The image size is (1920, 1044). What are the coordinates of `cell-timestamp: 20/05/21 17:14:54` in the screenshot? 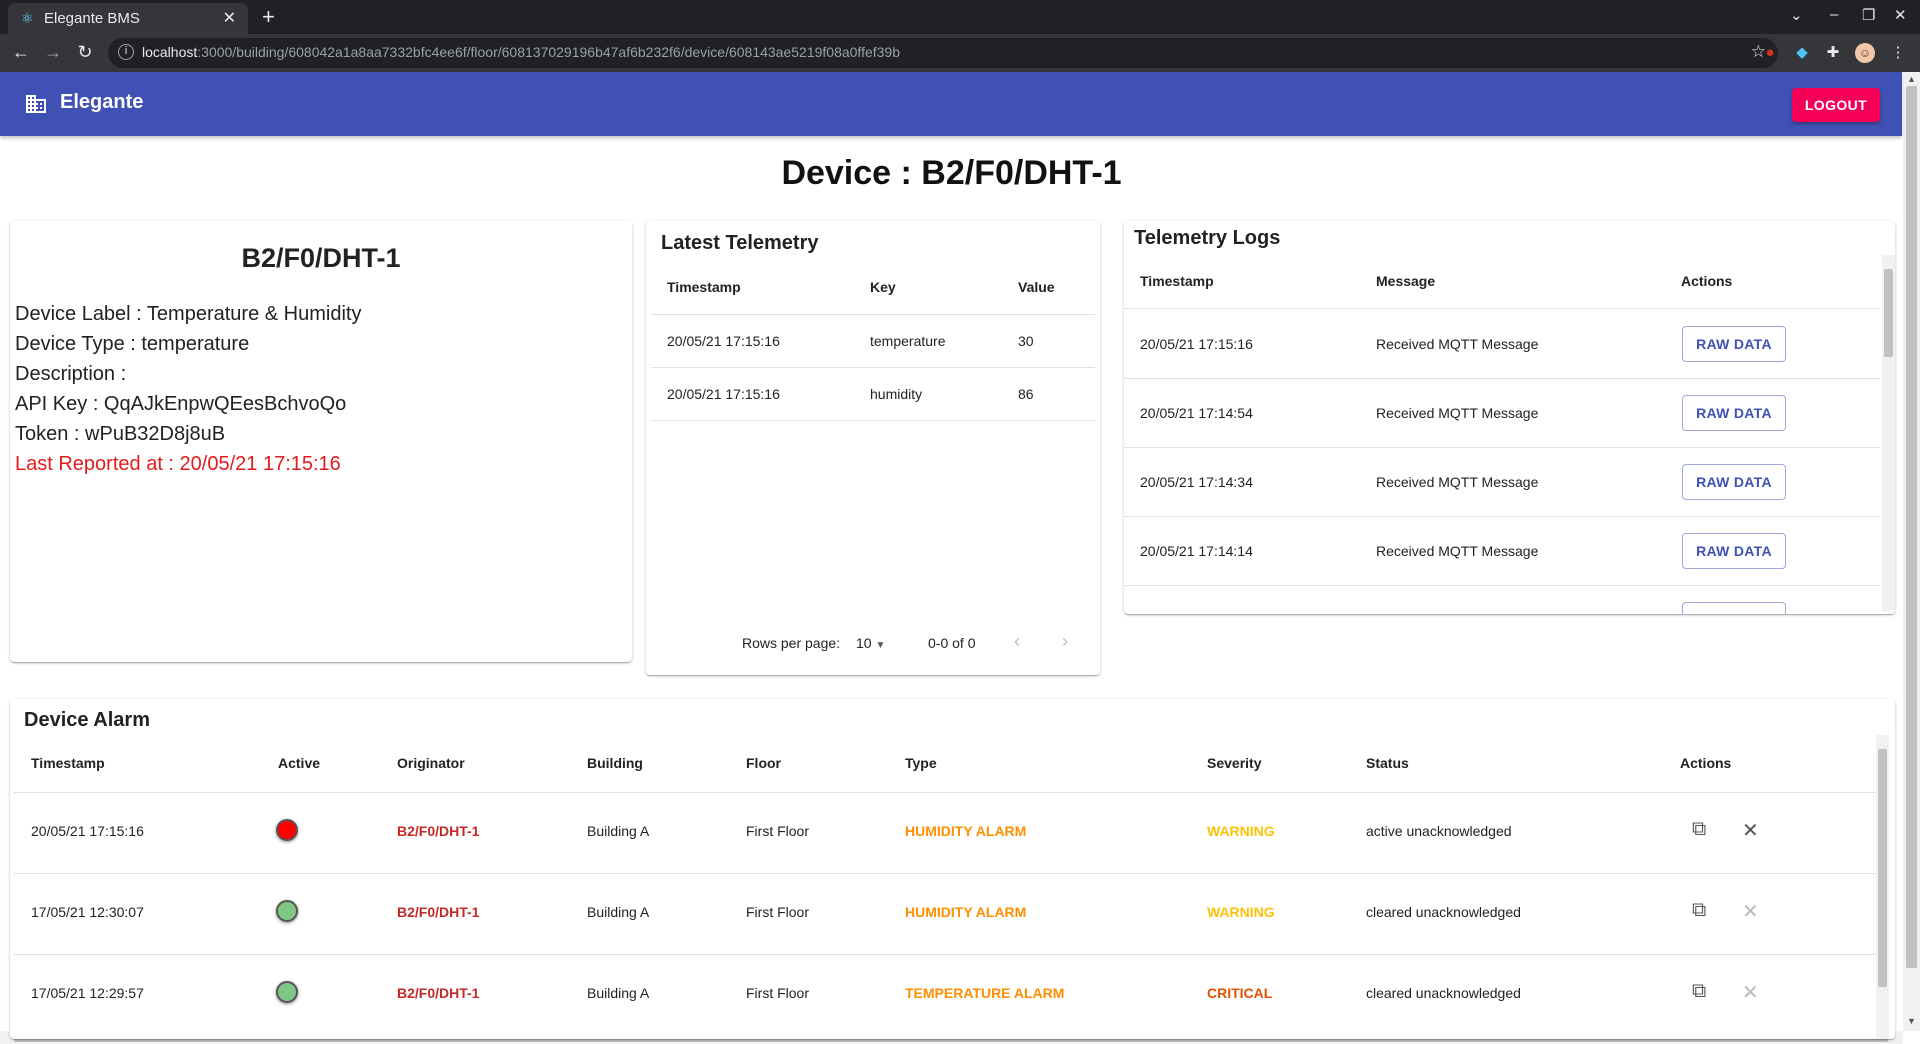 It's located at (1196, 413).